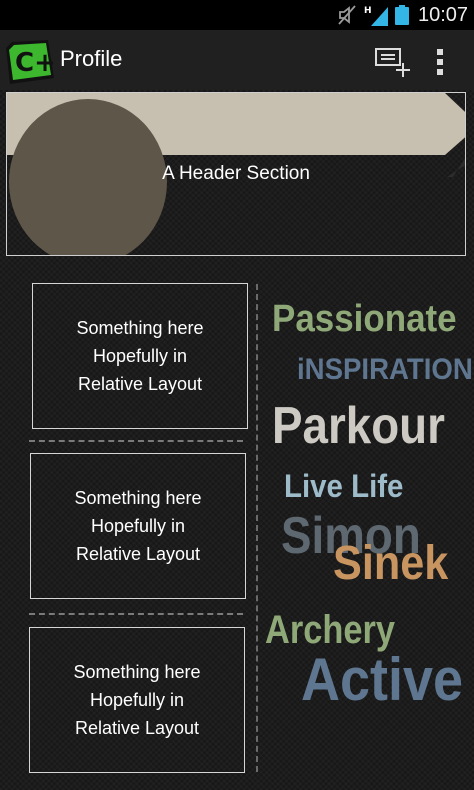  What do you see at coordinates (358, 426) in the screenshot?
I see `word-parkour: Parkour` at bounding box center [358, 426].